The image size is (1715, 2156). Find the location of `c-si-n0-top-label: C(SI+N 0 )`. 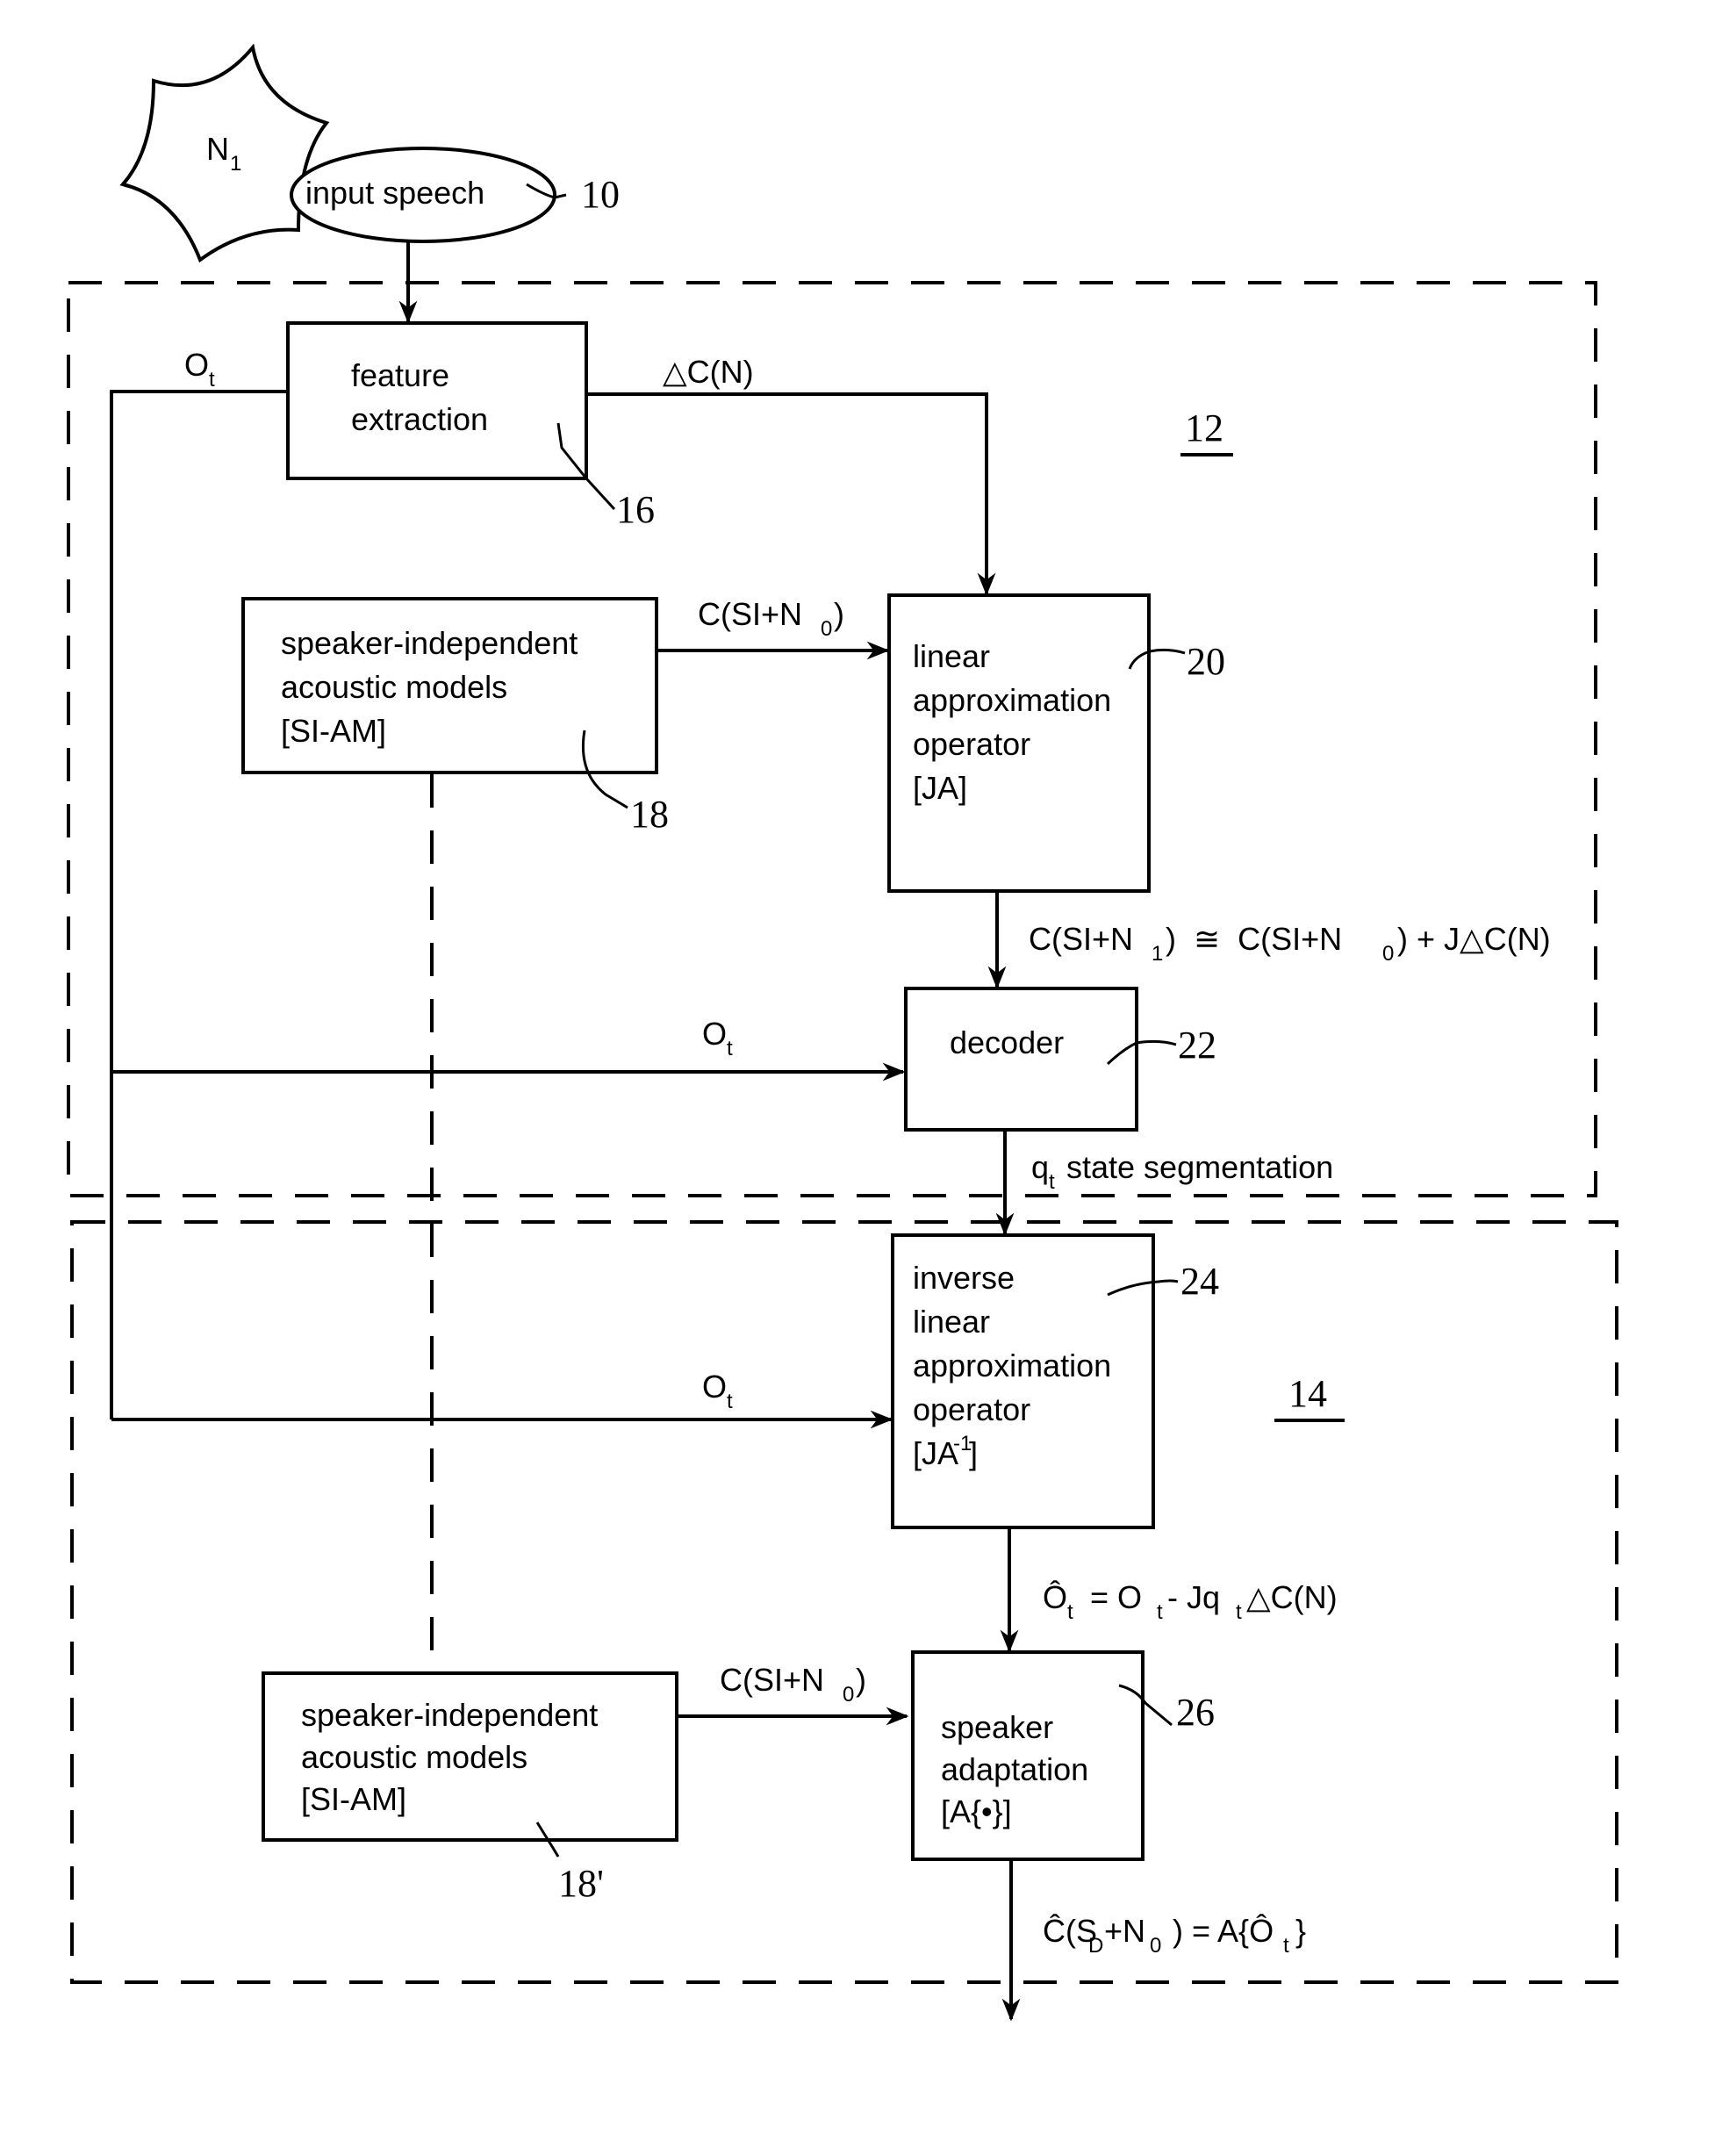

c-si-n0-top-label: C(SI+N 0 ) is located at coordinates (771, 618).